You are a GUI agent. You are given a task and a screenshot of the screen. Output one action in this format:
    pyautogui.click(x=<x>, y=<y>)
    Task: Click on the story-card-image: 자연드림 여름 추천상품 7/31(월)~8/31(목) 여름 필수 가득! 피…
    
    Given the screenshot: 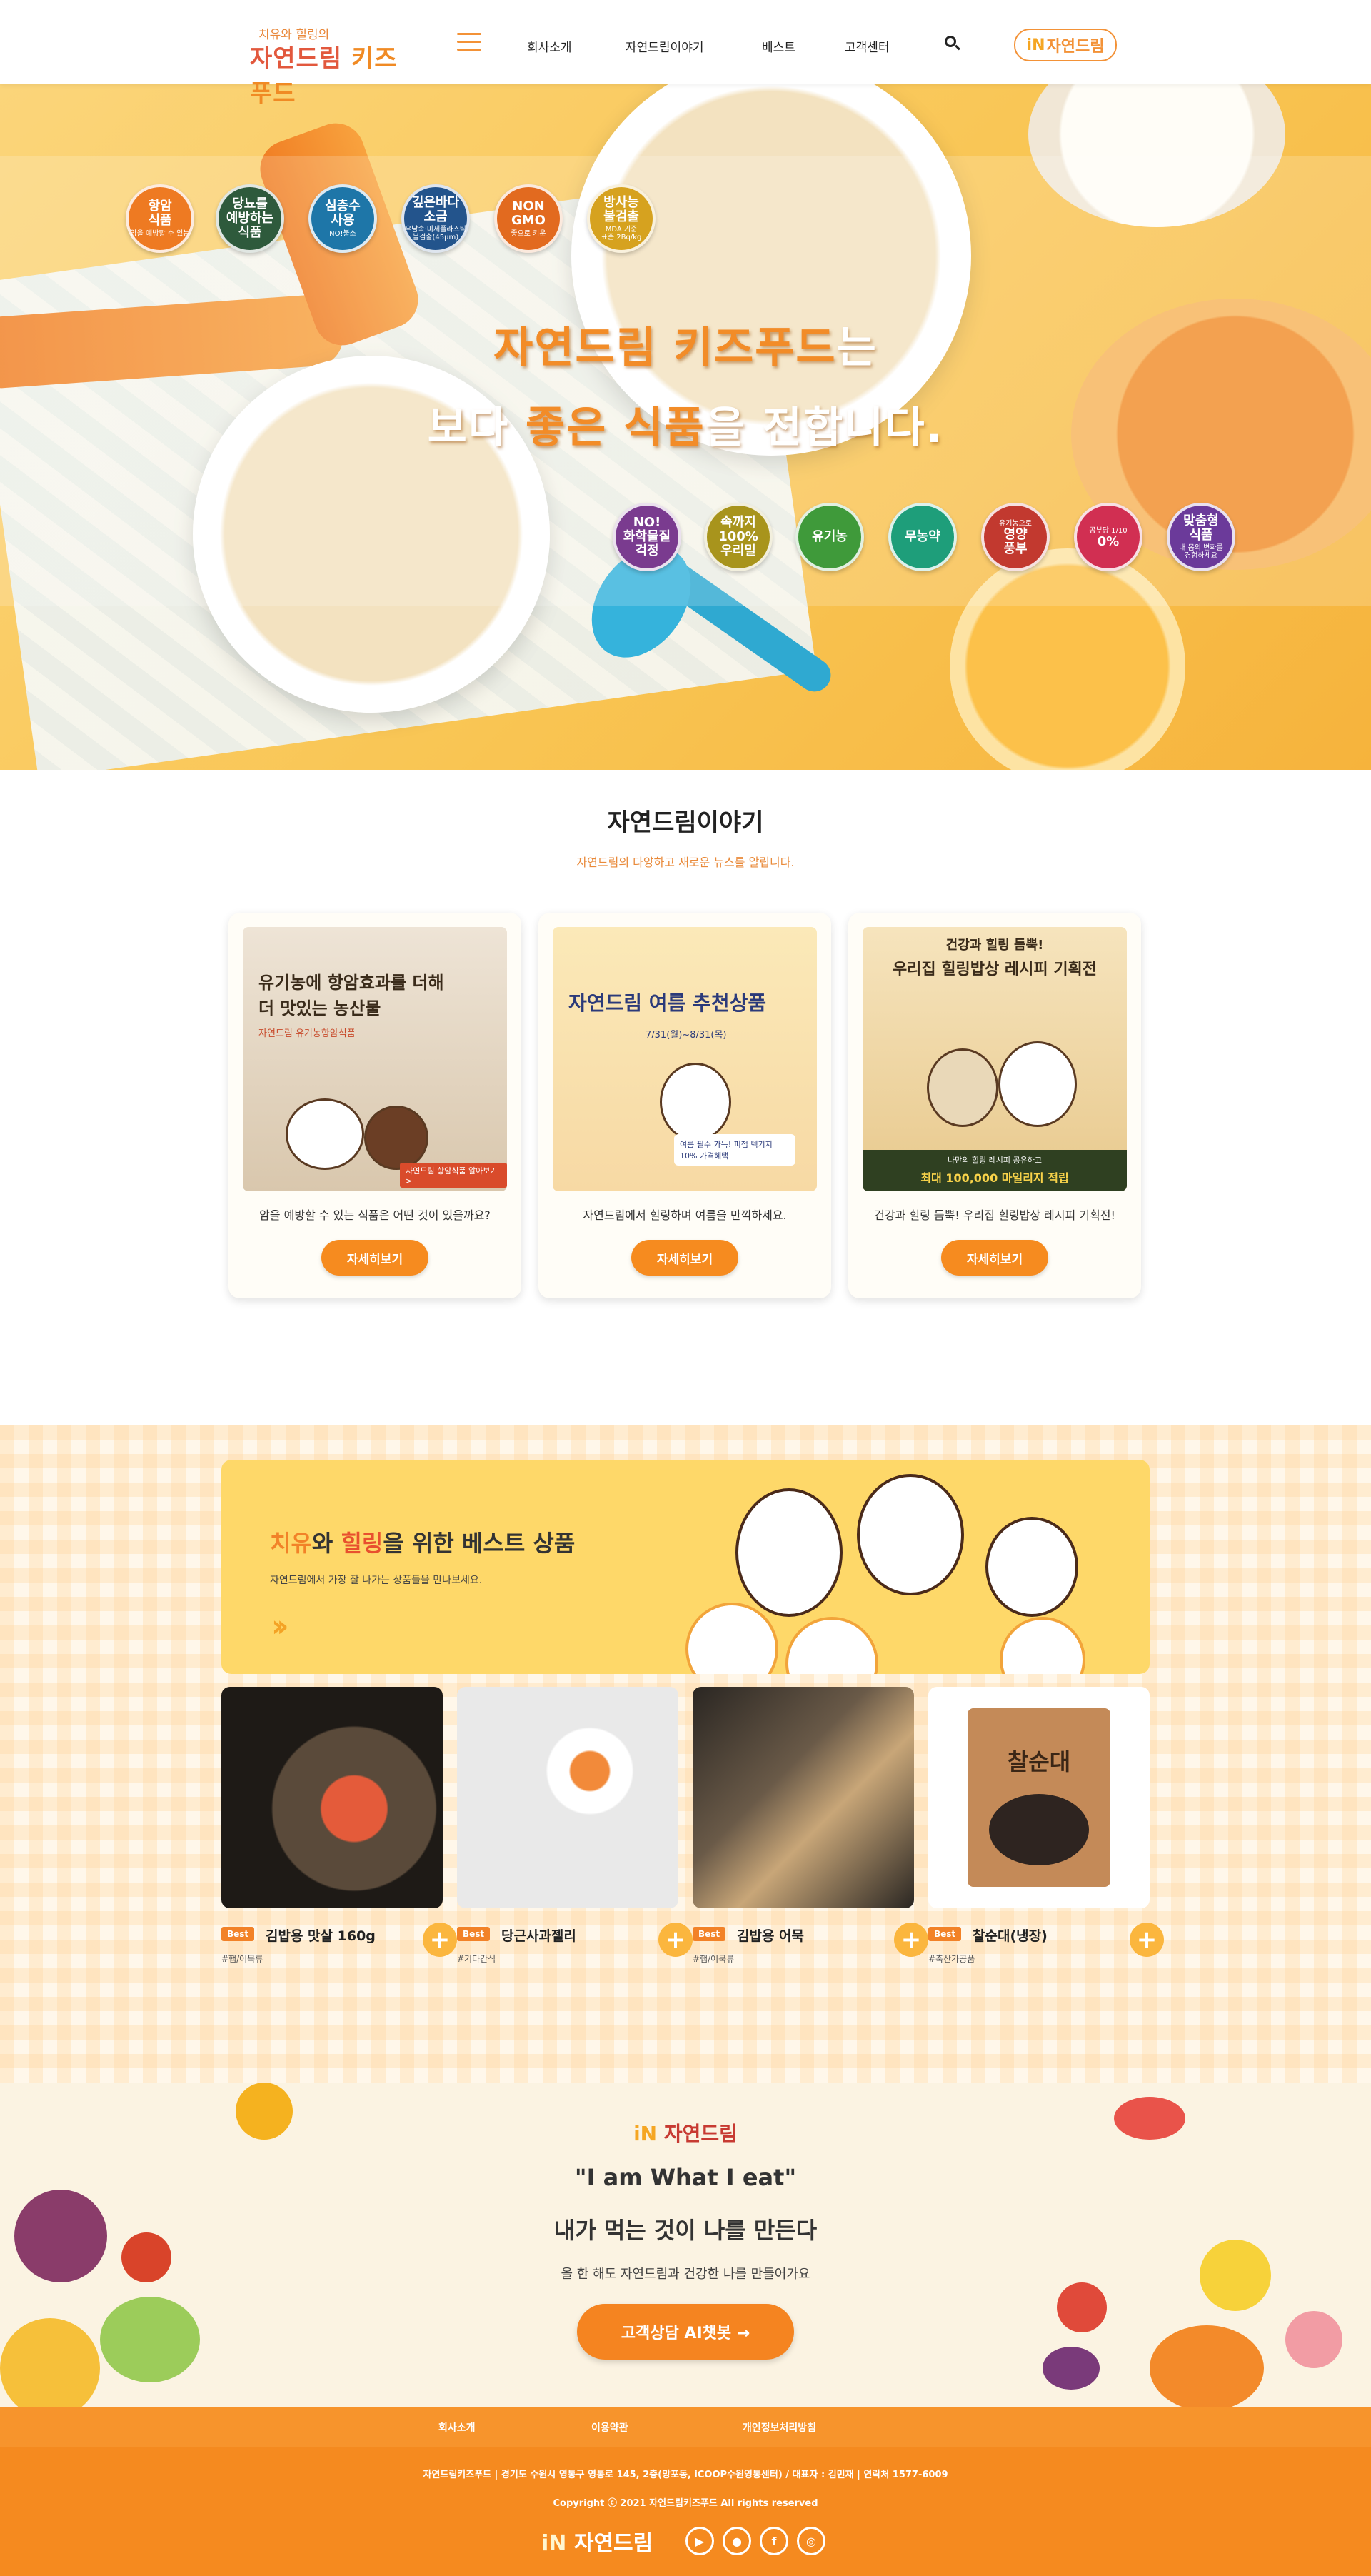 What is the action you would take?
    pyautogui.click(x=685, y=1059)
    